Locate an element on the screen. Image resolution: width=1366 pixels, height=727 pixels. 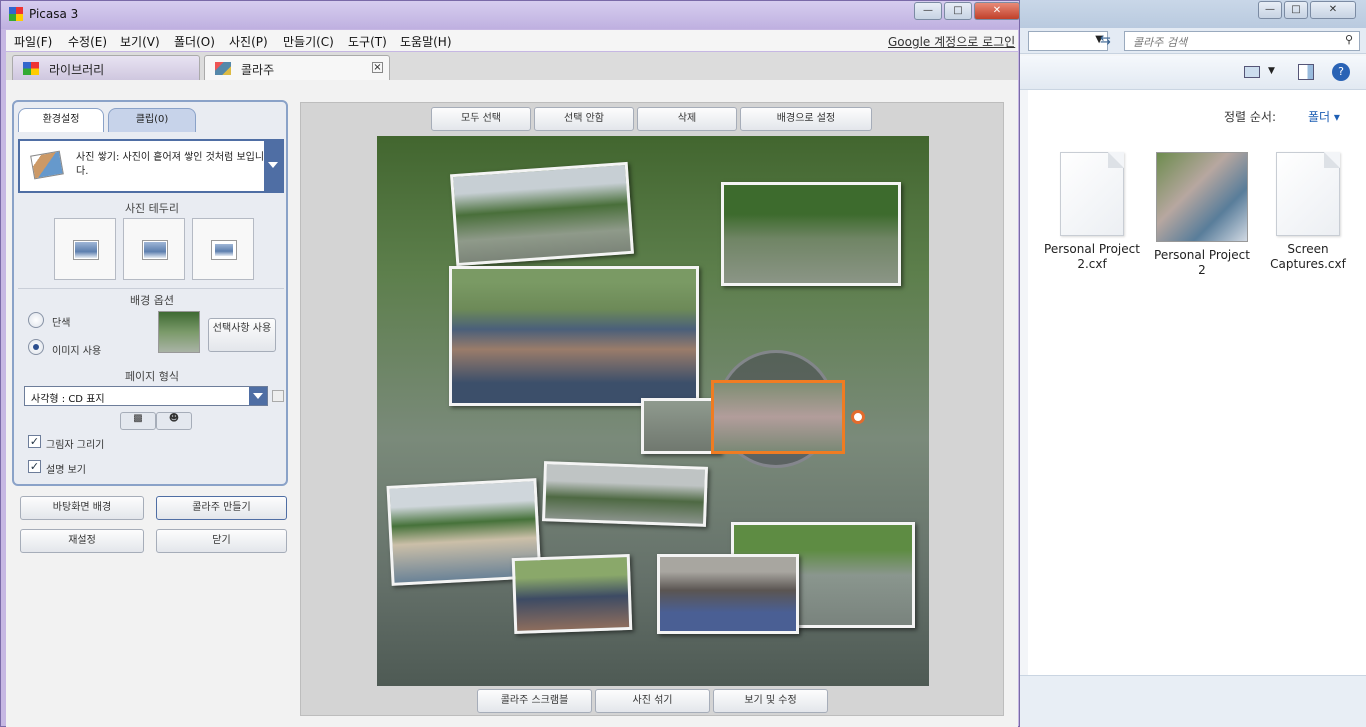
set-background-button: 배경으로 설정 is located at coordinates (806, 119).